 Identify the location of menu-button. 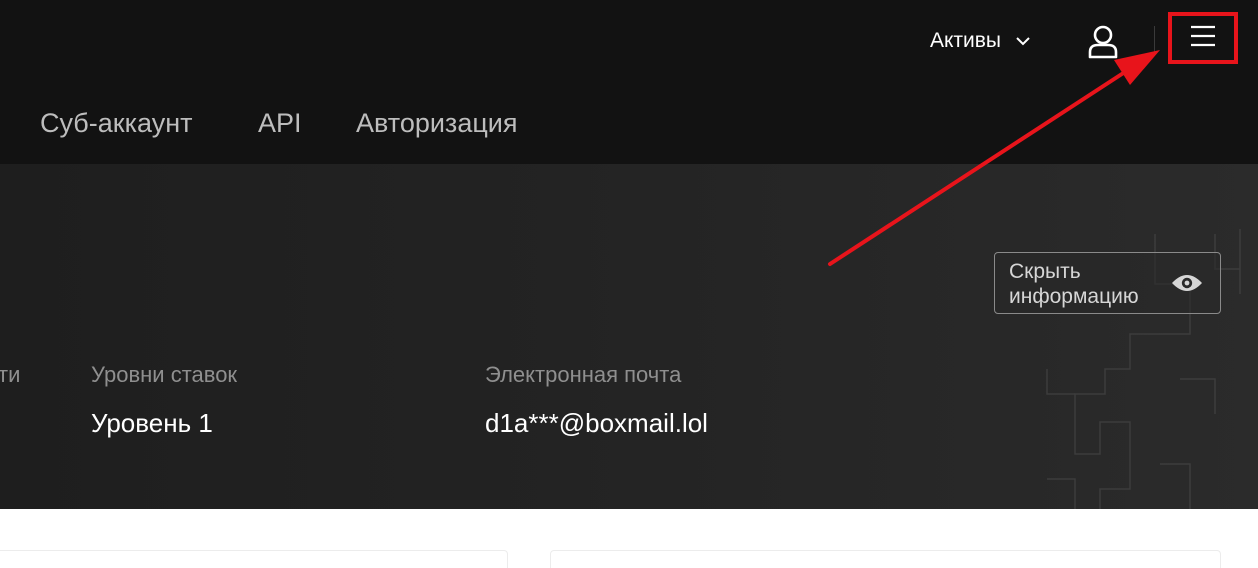
(1203, 38).